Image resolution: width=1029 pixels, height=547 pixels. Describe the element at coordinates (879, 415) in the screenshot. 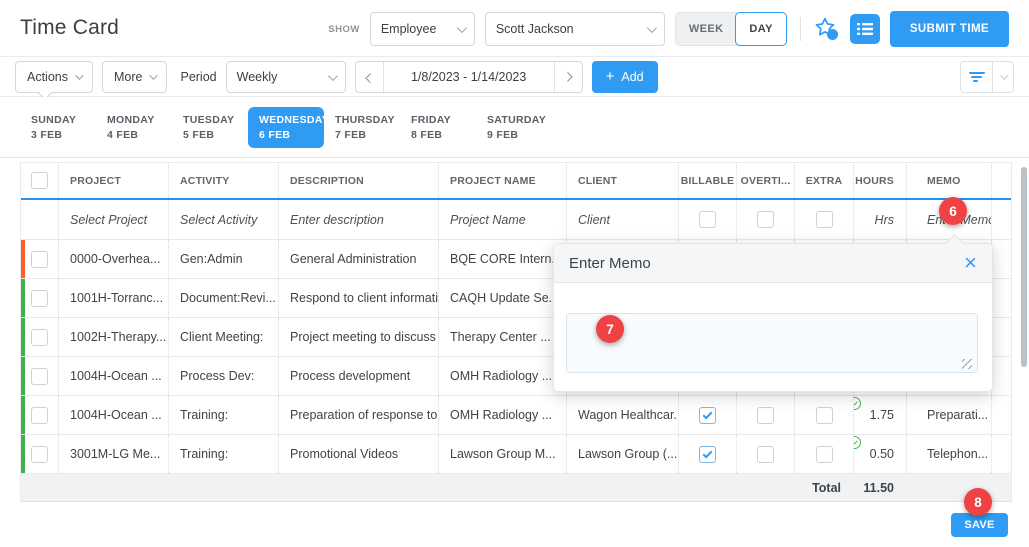

I see `cell-hours: 1.75` at that location.